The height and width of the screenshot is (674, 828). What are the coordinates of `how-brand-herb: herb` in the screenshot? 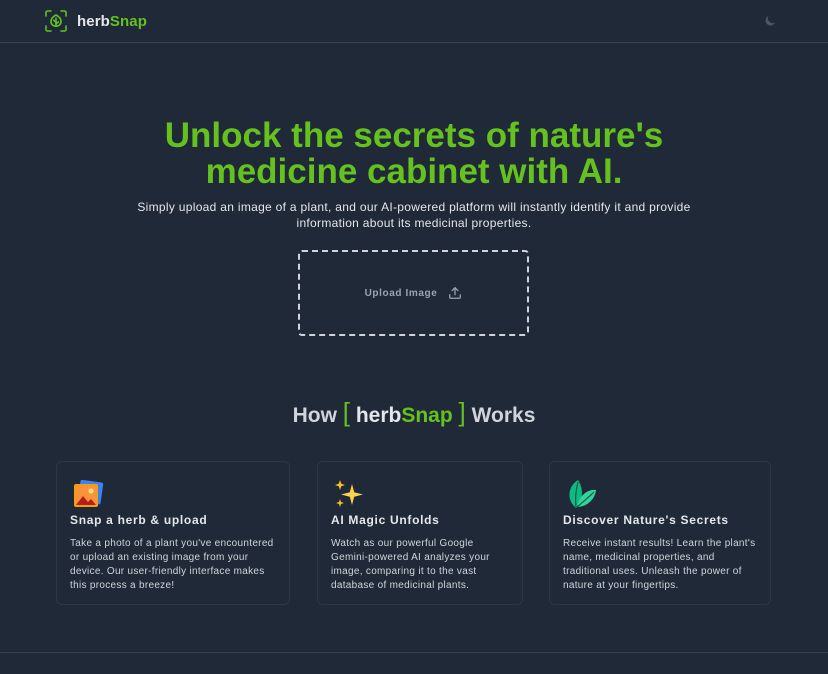 It's located at (378, 415).